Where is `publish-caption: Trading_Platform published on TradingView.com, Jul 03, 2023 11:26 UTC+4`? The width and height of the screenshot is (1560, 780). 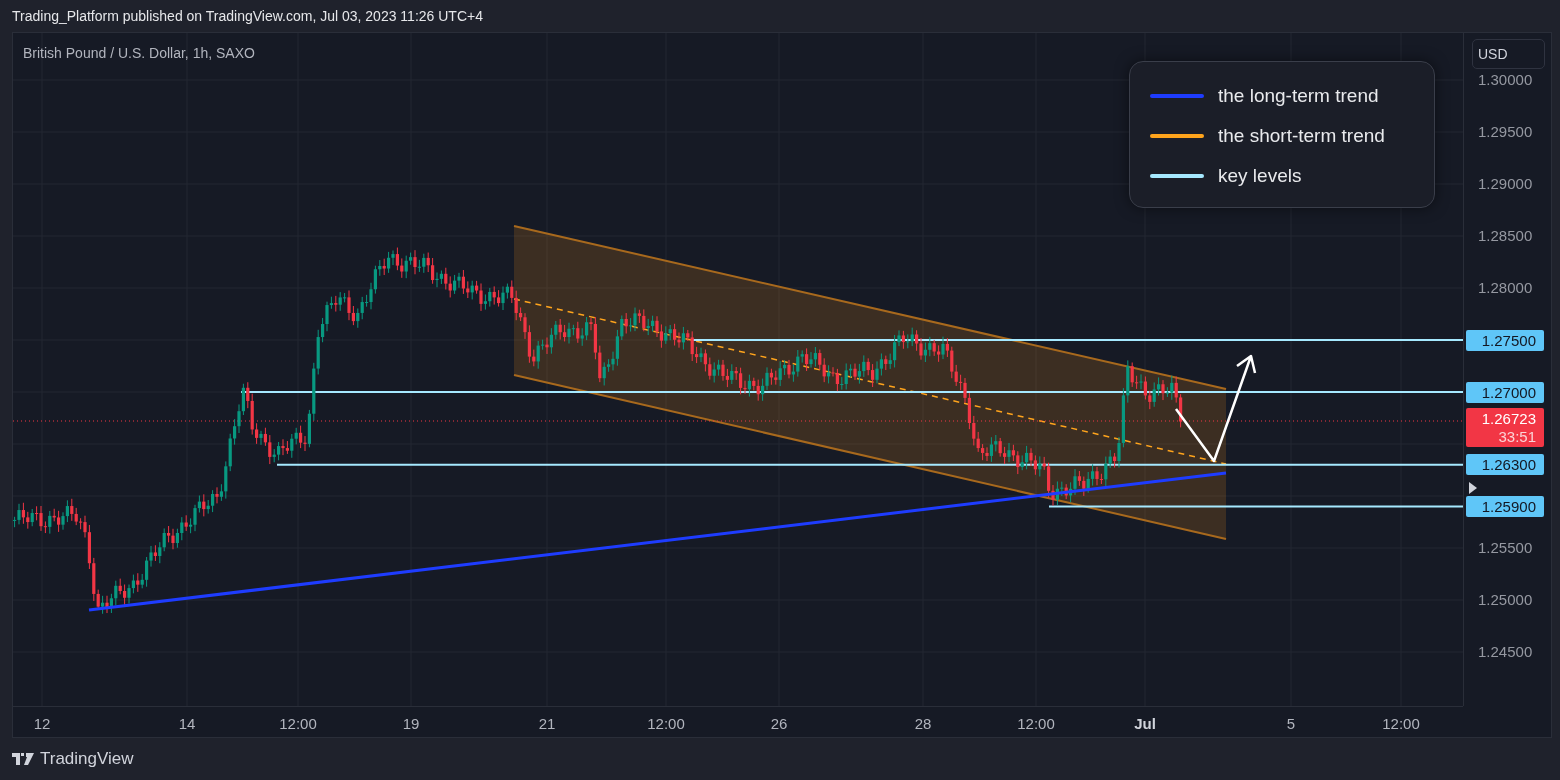 publish-caption: Trading_Platform published on TradingView.com, Jul 03, 2023 11:26 UTC+4 is located at coordinates (247, 16).